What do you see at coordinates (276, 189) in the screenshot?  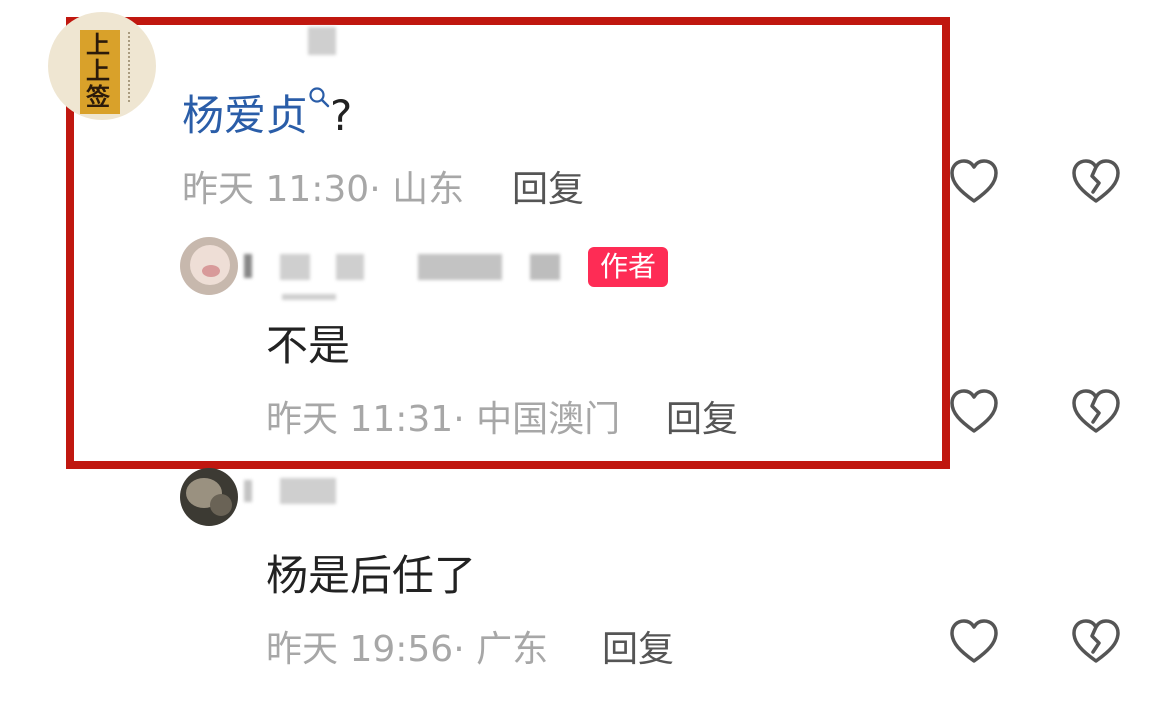 I see `comment-time: 昨天 11:30` at bounding box center [276, 189].